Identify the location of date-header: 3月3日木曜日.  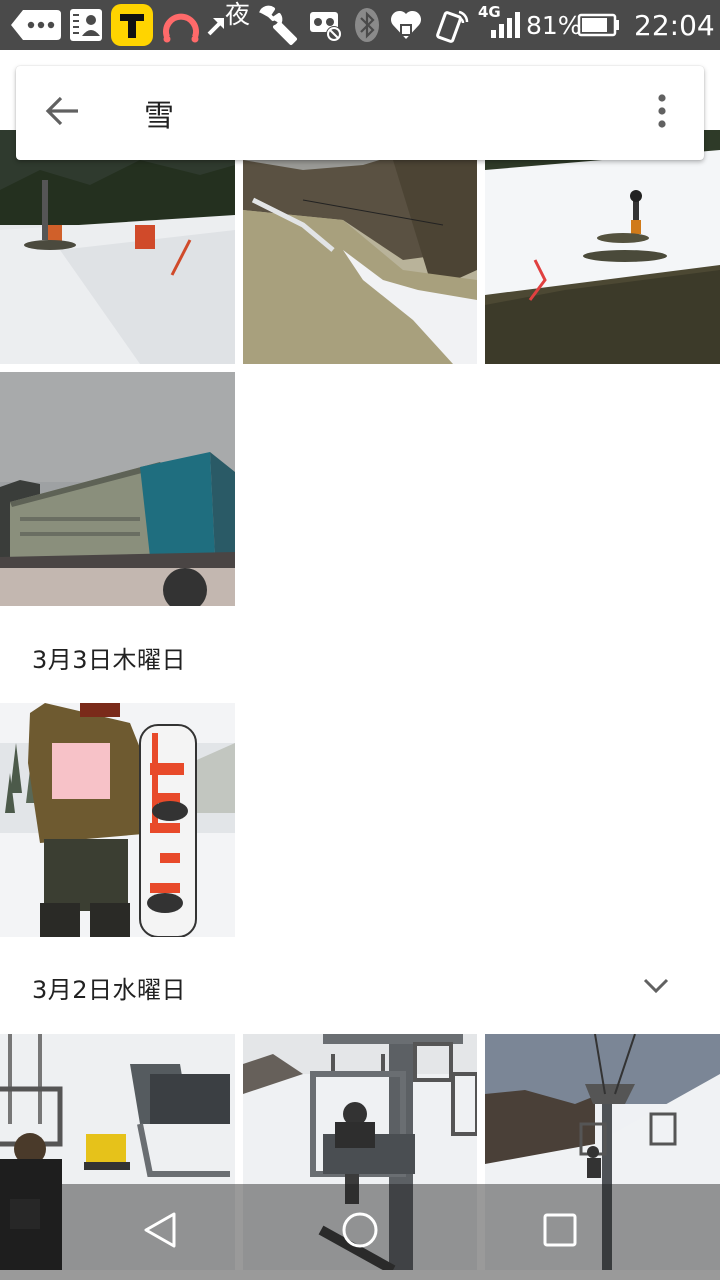
(109, 660).